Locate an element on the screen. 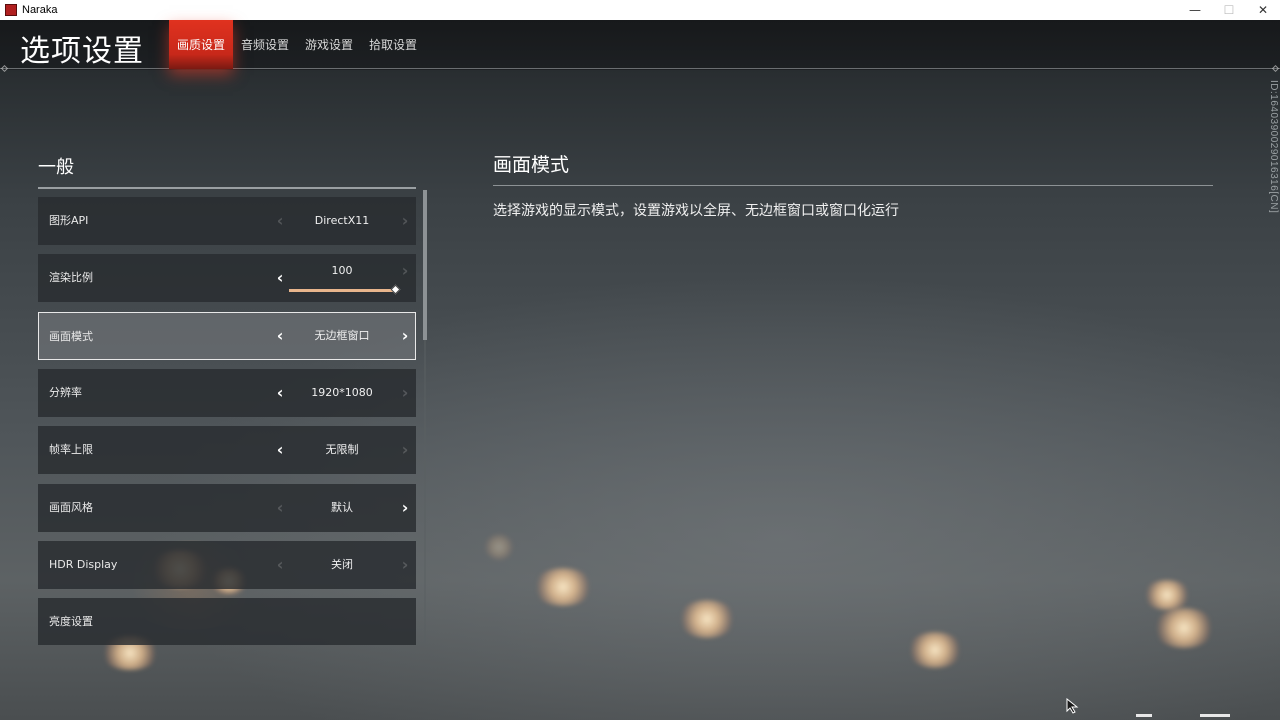  app-icon is located at coordinates (11, 10).